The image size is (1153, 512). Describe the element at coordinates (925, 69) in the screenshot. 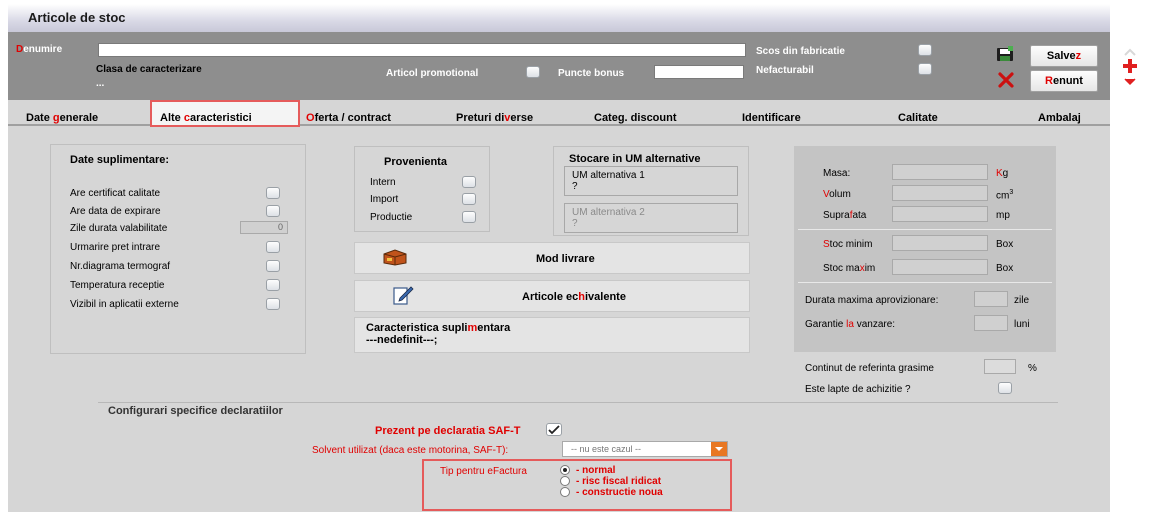

I see `nefacturabil-checkbox` at that location.